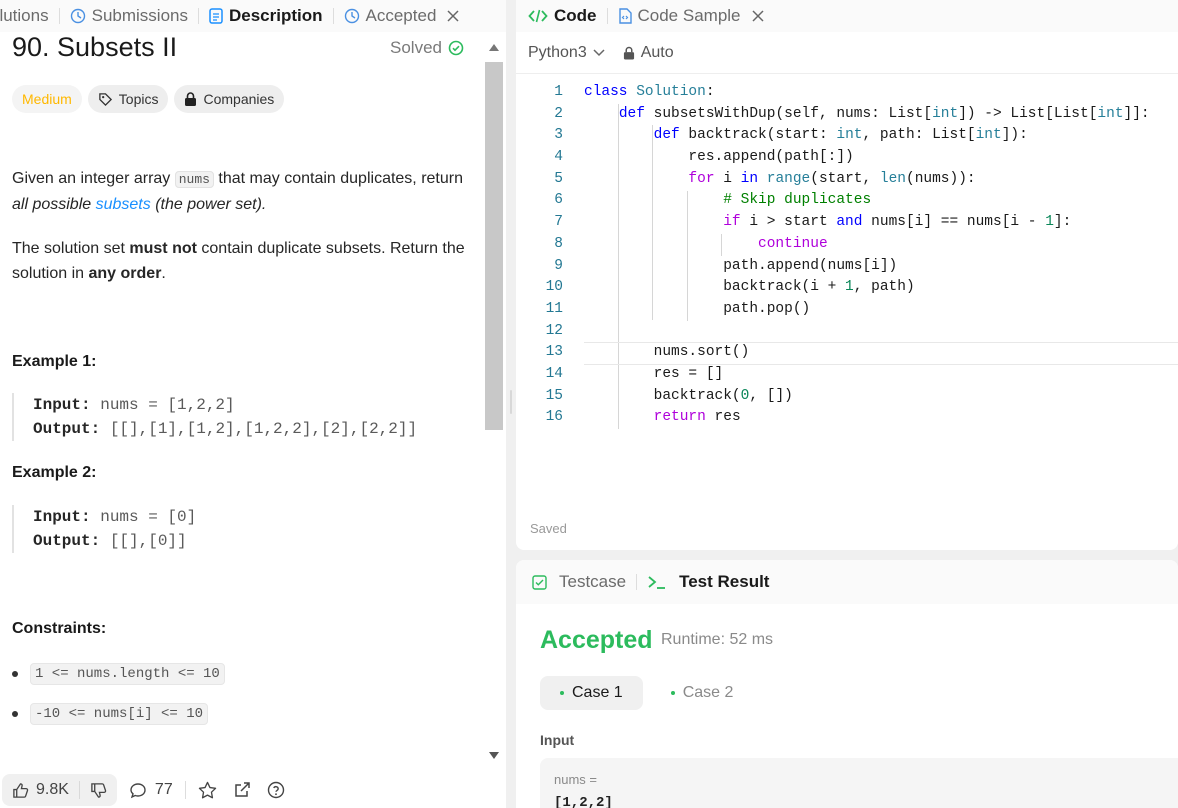  I want to click on code-line: 11 path.pop(), so click(847, 310).